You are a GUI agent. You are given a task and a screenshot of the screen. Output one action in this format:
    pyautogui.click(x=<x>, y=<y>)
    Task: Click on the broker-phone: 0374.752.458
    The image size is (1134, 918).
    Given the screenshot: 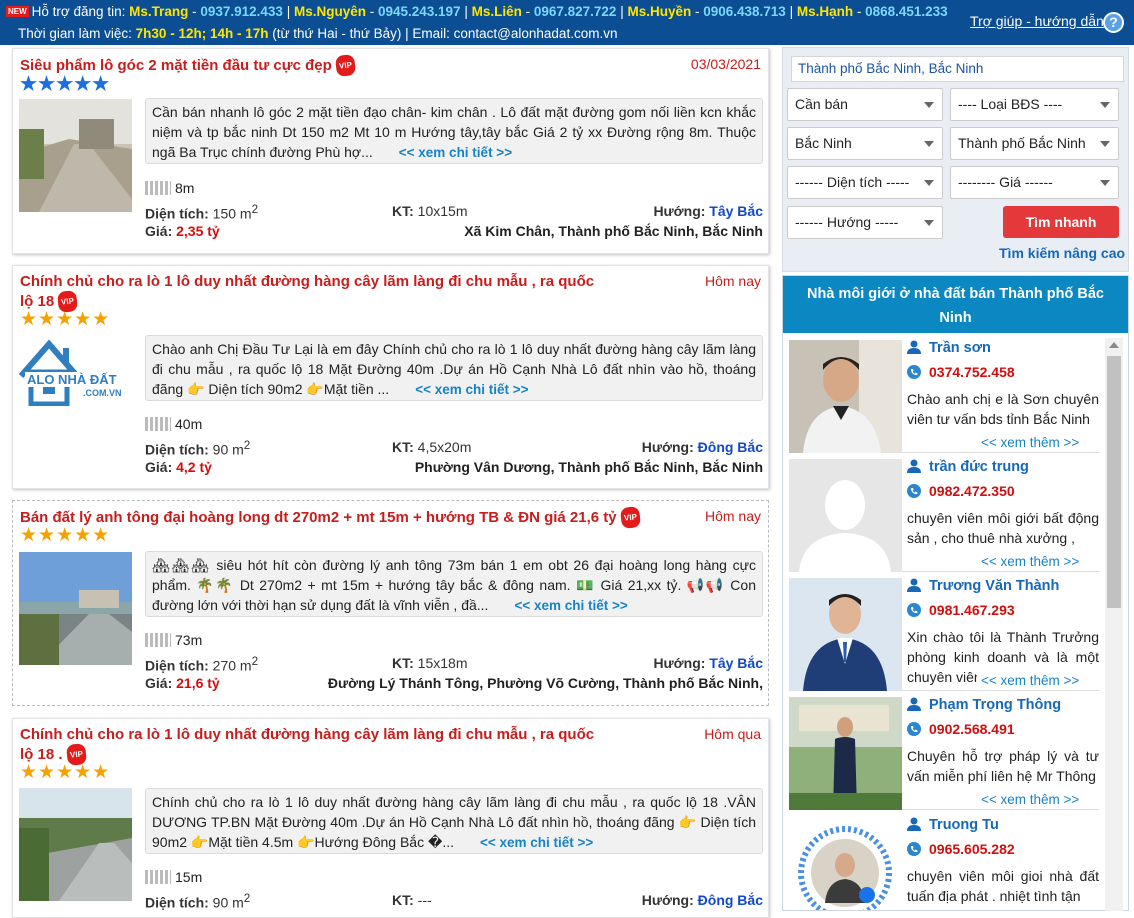 What is the action you would take?
    pyautogui.click(x=961, y=372)
    